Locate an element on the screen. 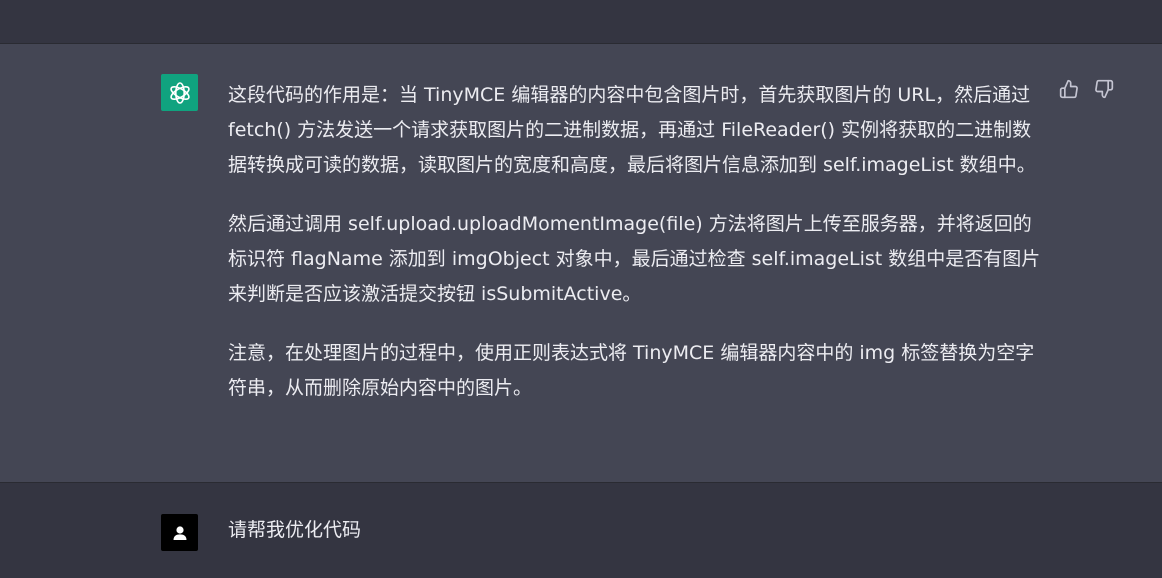 This screenshot has height=578, width=1162. thumbs-up-icon is located at coordinates (1068, 89).